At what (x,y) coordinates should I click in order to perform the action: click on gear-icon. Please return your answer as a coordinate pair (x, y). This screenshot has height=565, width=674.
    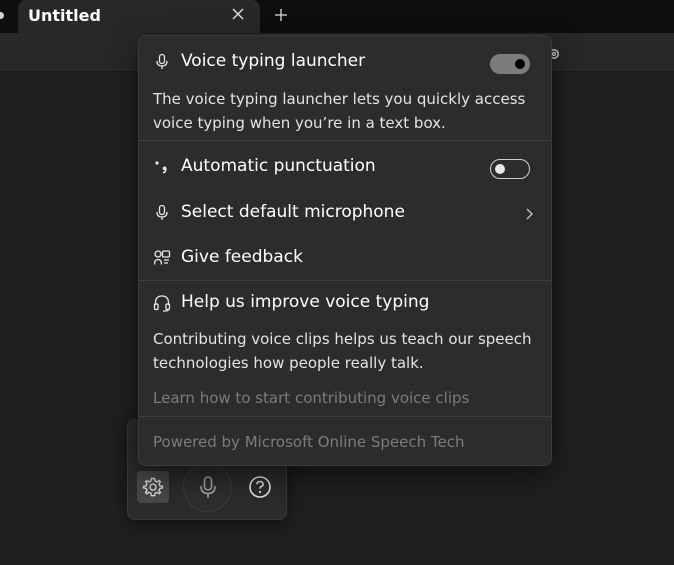
    Looking at the image, I should click on (153, 487).